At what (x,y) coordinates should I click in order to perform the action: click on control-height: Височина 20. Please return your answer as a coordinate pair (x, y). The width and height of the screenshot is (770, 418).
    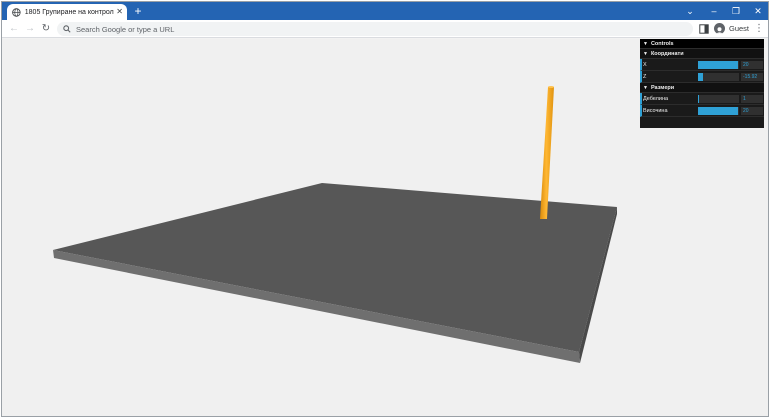
    Looking at the image, I should click on (702, 111).